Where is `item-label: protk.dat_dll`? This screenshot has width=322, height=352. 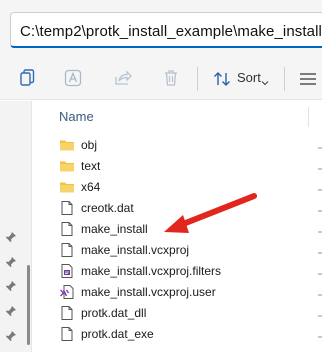 item-label: protk.dat_dll is located at coordinates (114, 313).